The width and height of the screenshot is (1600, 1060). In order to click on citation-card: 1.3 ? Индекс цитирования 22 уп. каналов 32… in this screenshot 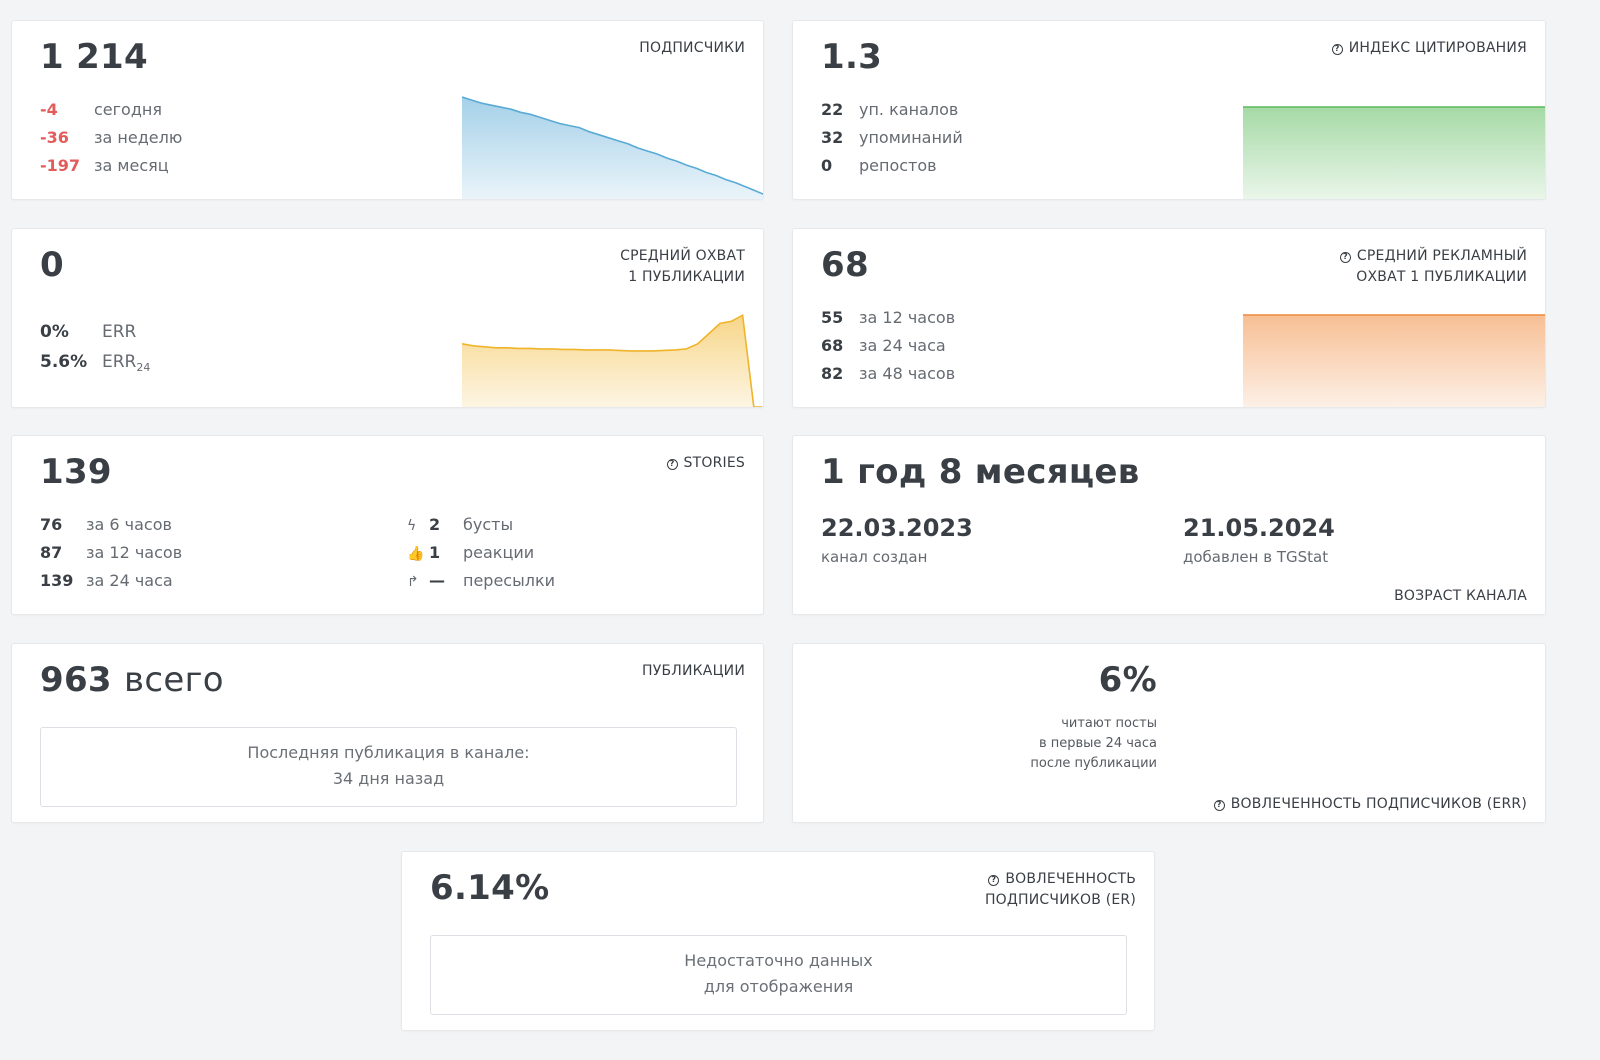, I will do `click(1169, 110)`.